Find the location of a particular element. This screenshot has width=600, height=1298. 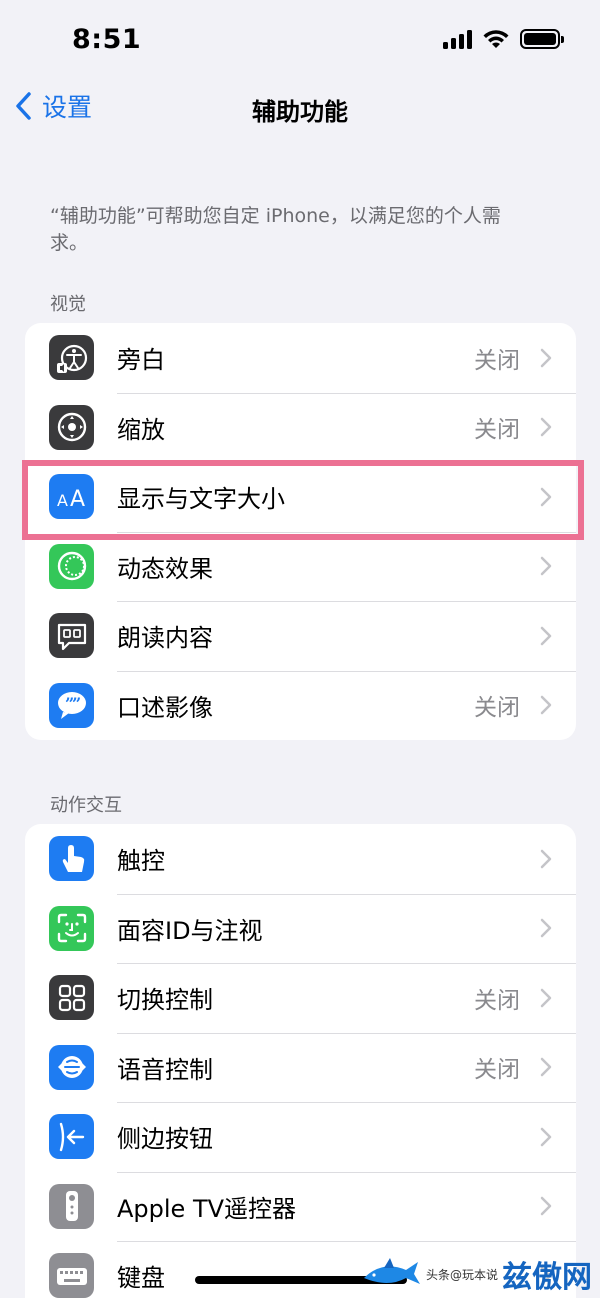

watermark: 头条@玩本说 兹傲网 is located at coordinates (477, 1274).